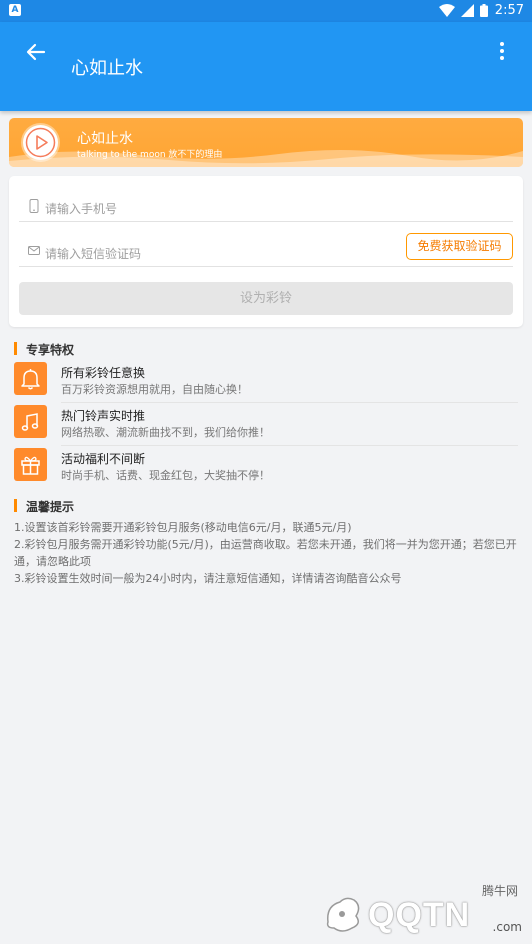  I want to click on privilege-desc: 网络热歌、潮流新曲找不到，我们给你推！, so click(165, 432).